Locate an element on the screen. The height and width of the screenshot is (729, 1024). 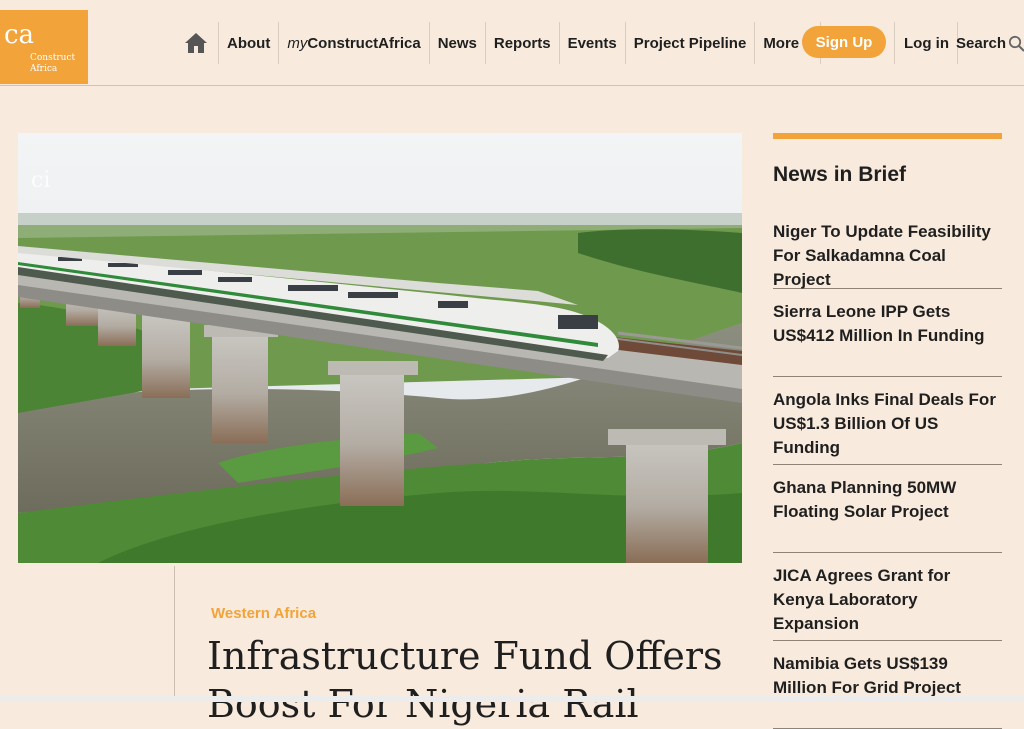
nav-myconstructafrica-label: ConstructAfrica is located at coordinates (364, 43).